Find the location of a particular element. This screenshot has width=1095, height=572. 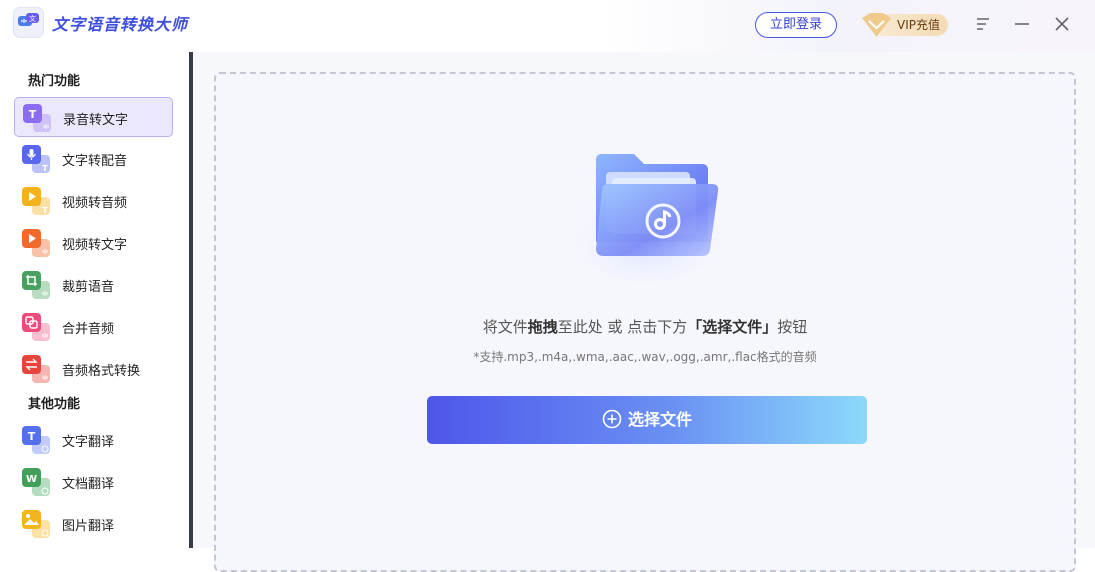

plus-circle-icon is located at coordinates (612, 418).